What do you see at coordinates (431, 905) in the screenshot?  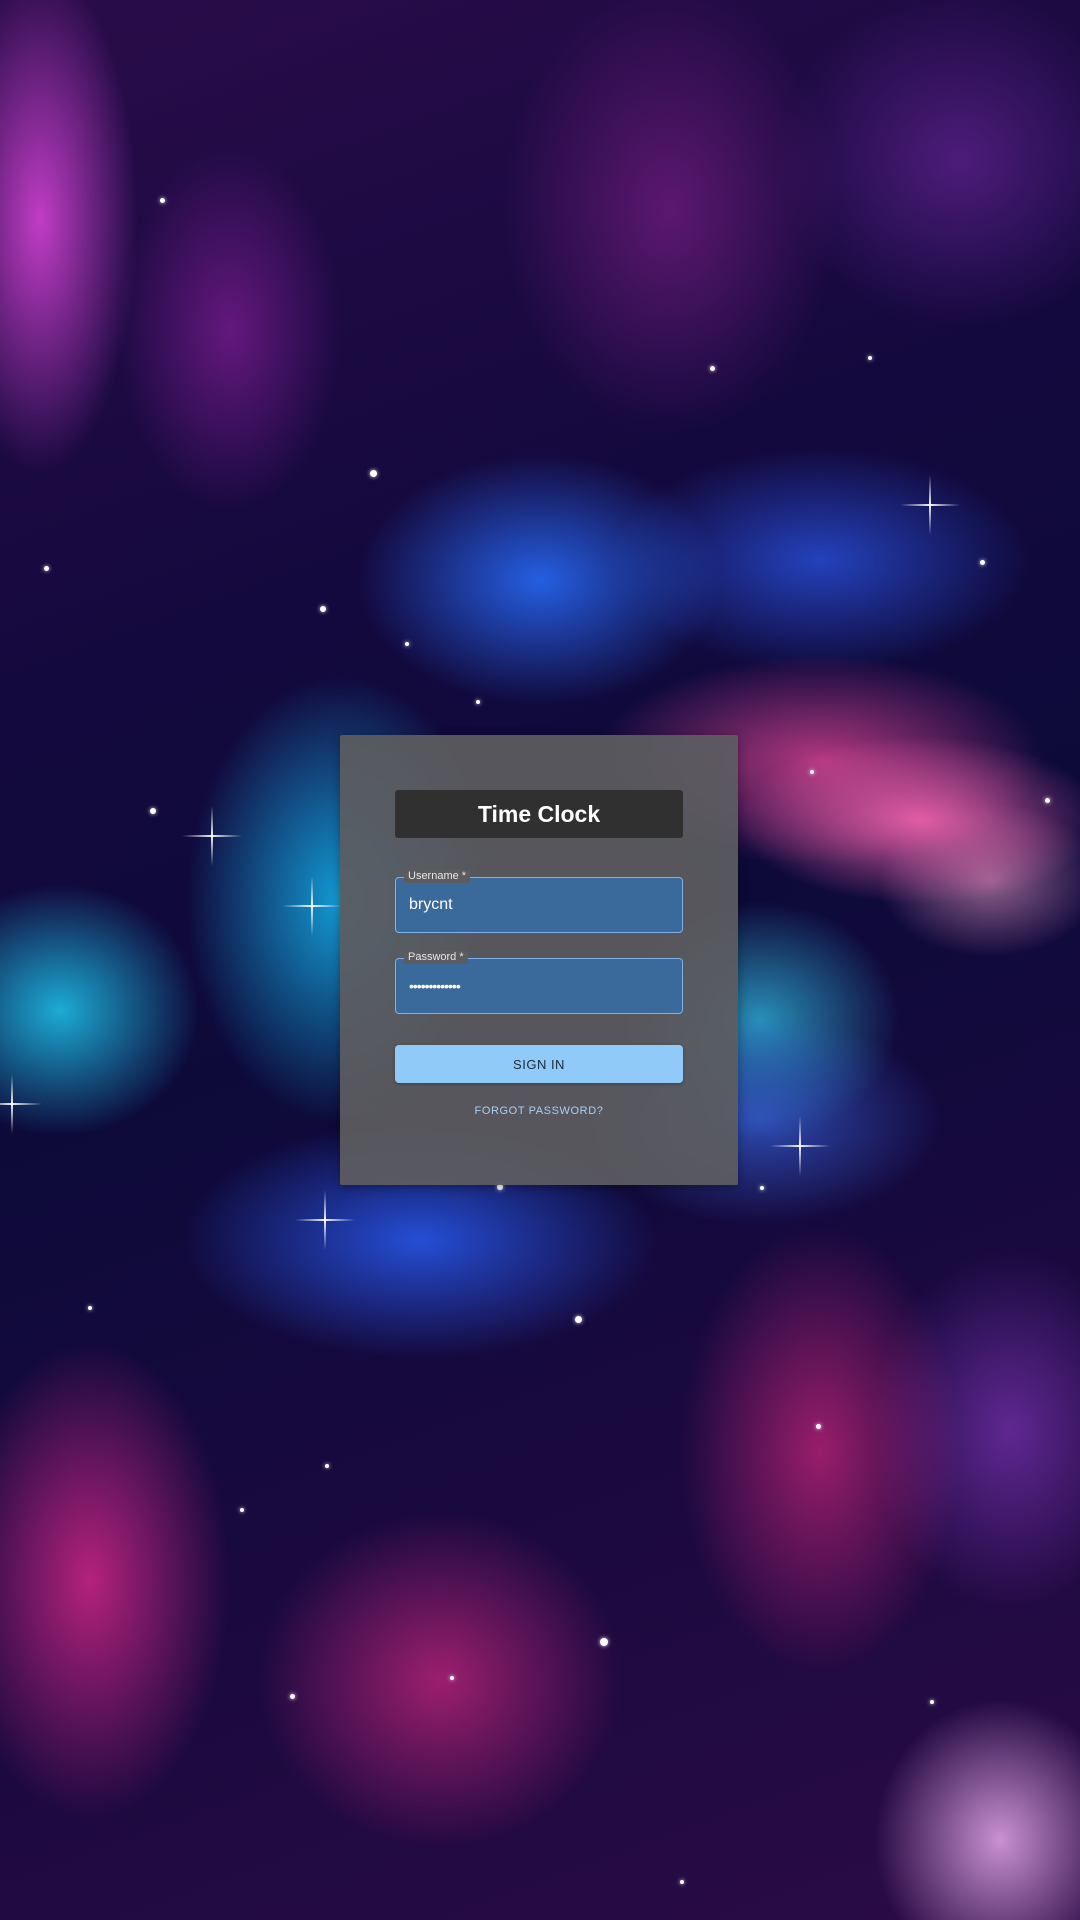 I see `username-value: brycnt` at bounding box center [431, 905].